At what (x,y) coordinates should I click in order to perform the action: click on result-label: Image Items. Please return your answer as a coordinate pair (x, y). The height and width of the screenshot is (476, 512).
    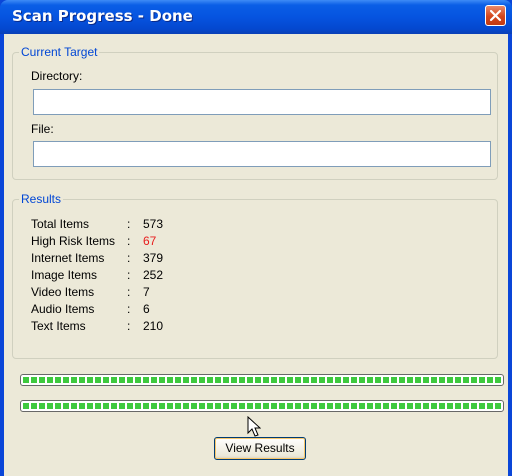
    Looking at the image, I should click on (64, 275).